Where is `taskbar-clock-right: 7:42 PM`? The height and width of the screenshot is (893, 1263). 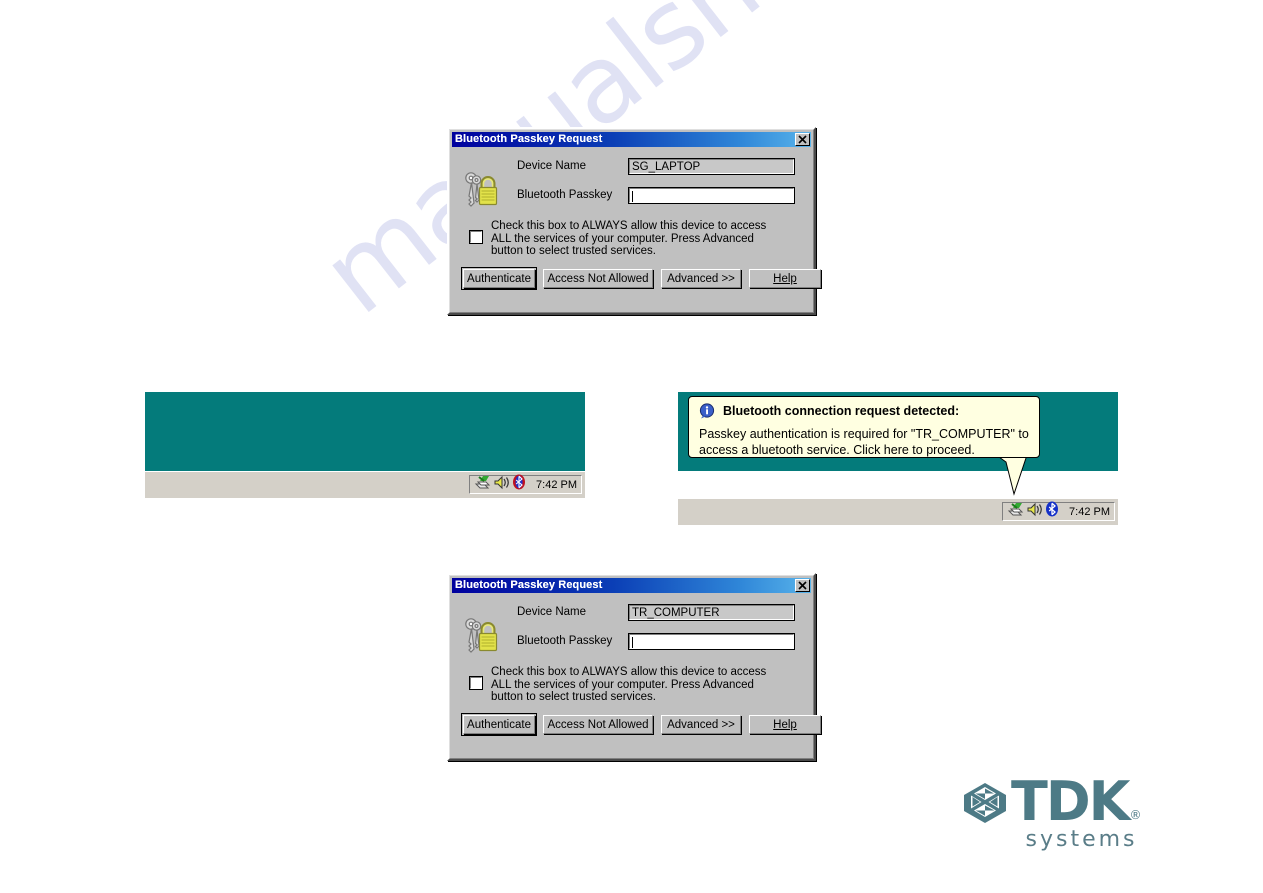 taskbar-clock-right: 7:42 PM is located at coordinates (1089, 511).